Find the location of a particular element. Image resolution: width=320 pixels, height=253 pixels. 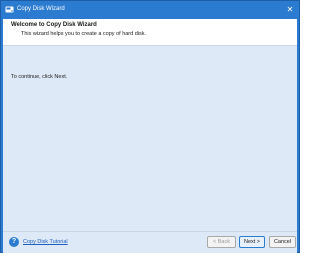

tutorial-link: Copy Disk Tutorial is located at coordinates (45, 242).